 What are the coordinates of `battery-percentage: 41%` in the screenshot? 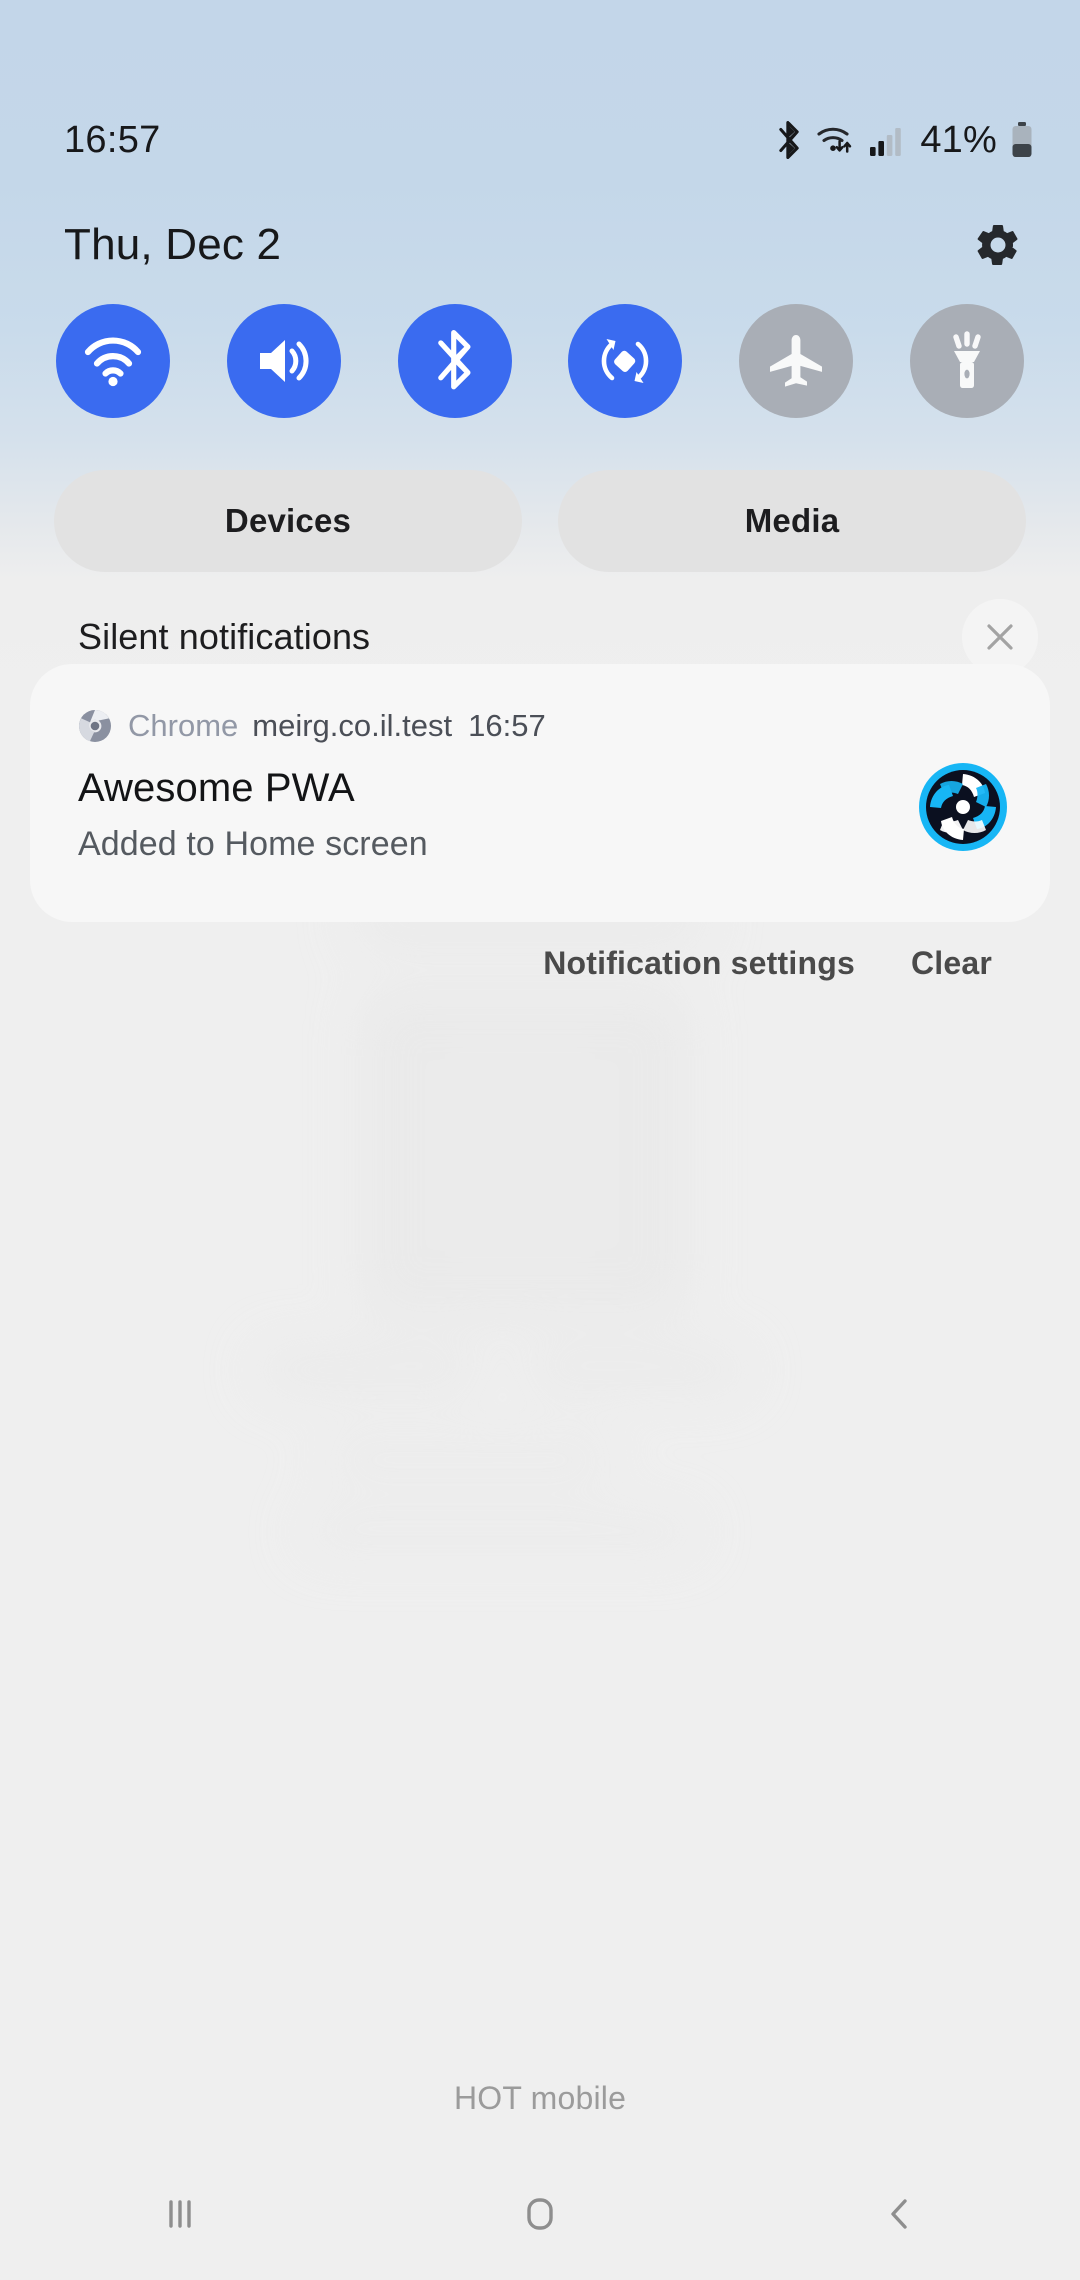 It's located at (958, 139).